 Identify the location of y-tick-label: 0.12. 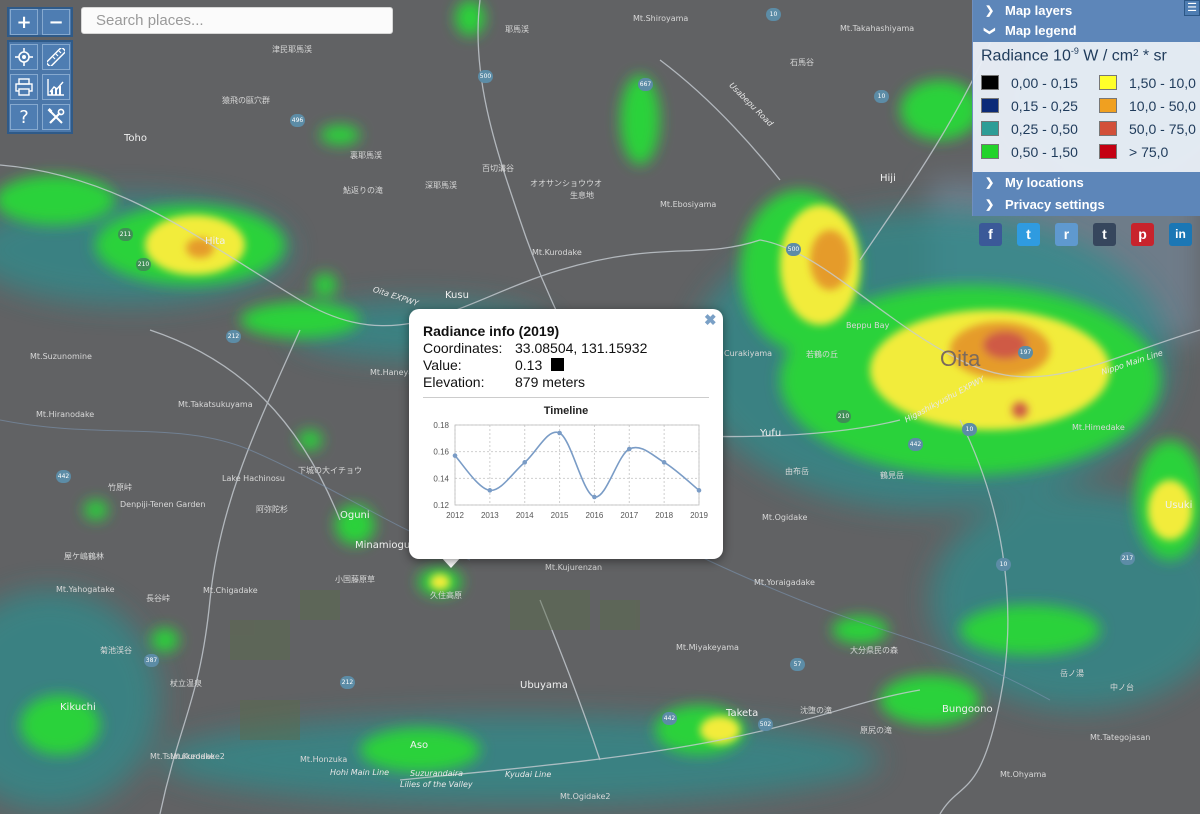
(441, 505).